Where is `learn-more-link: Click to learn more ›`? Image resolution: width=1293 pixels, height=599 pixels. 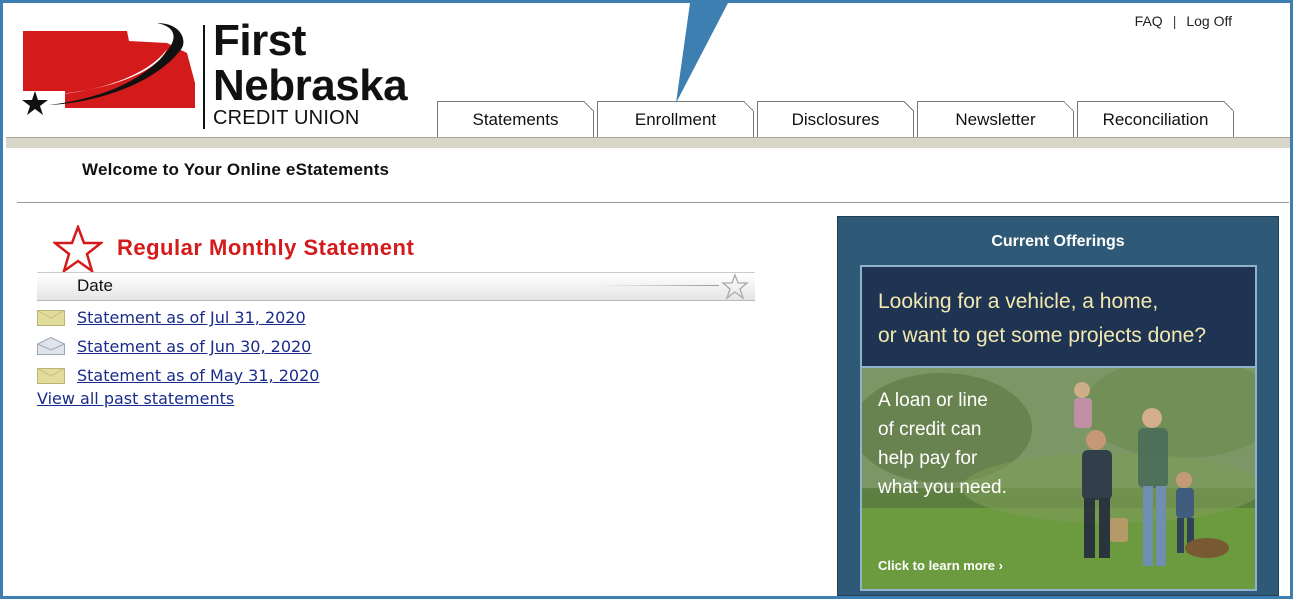 learn-more-link: Click to learn more › is located at coordinates (940, 565).